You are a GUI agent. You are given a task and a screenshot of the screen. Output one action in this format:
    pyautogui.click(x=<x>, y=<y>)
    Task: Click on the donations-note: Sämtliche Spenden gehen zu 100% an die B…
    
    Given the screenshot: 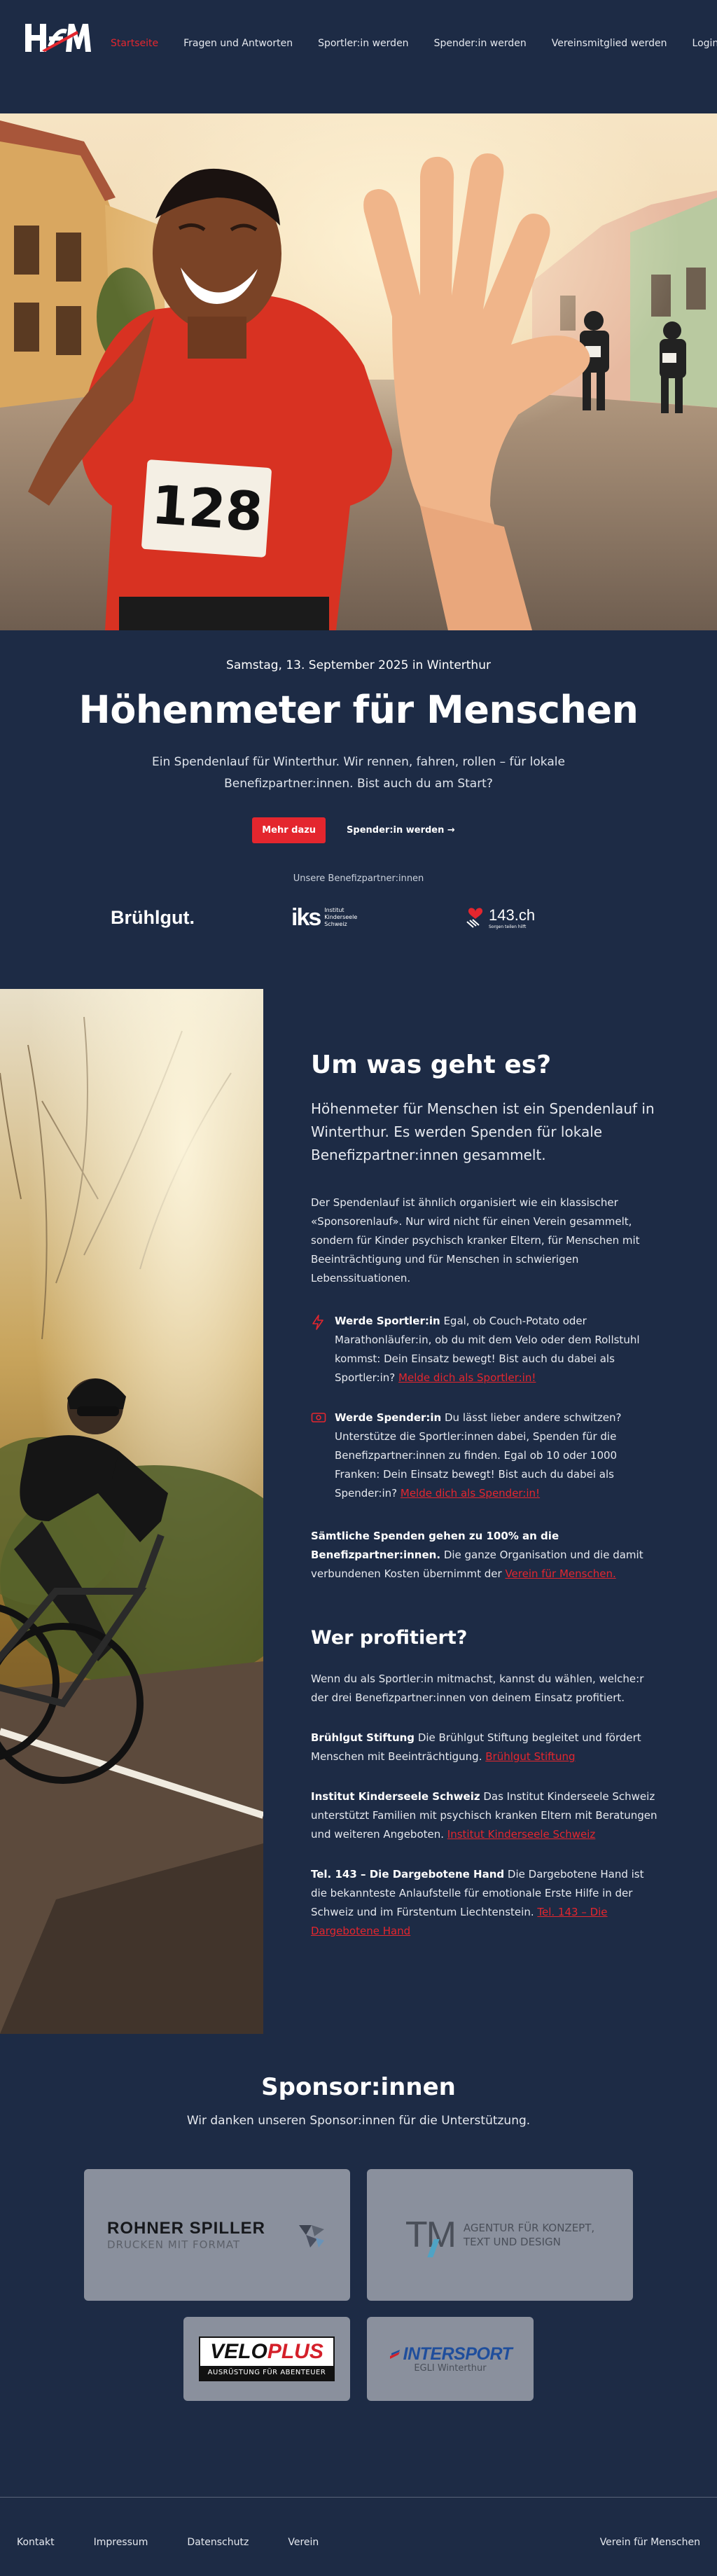 What is the action you would take?
    pyautogui.click(x=477, y=1555)
    